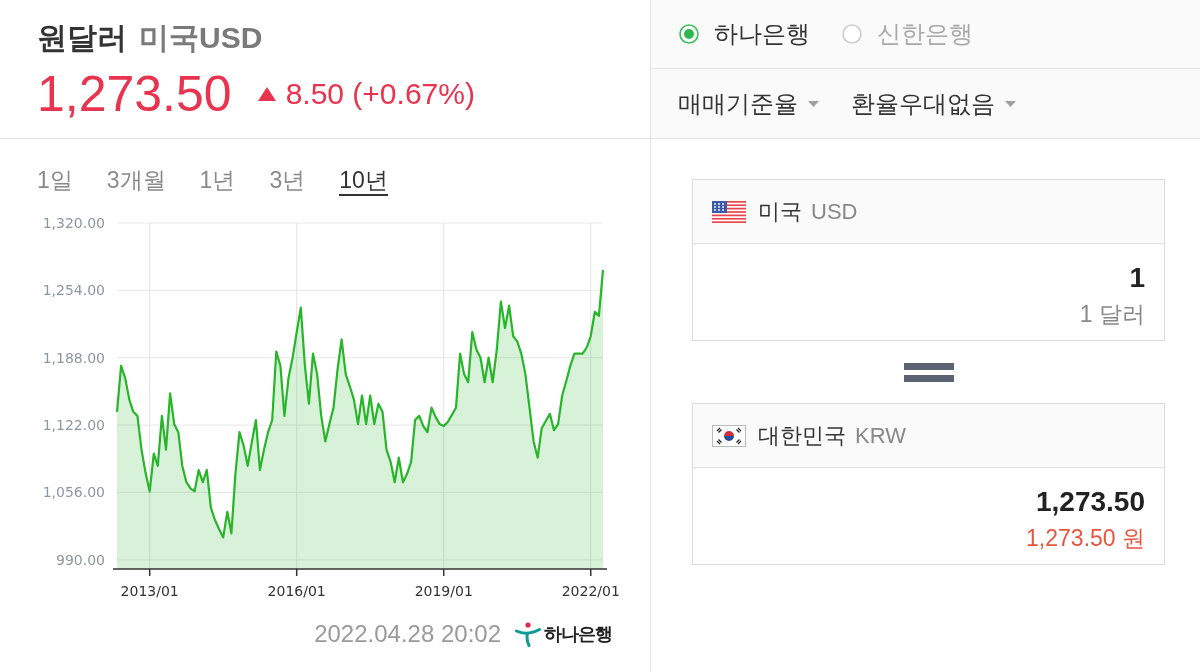  Describe the element at coordinates (928, 372) in the screenshot. I see `equals-icon` at that location.